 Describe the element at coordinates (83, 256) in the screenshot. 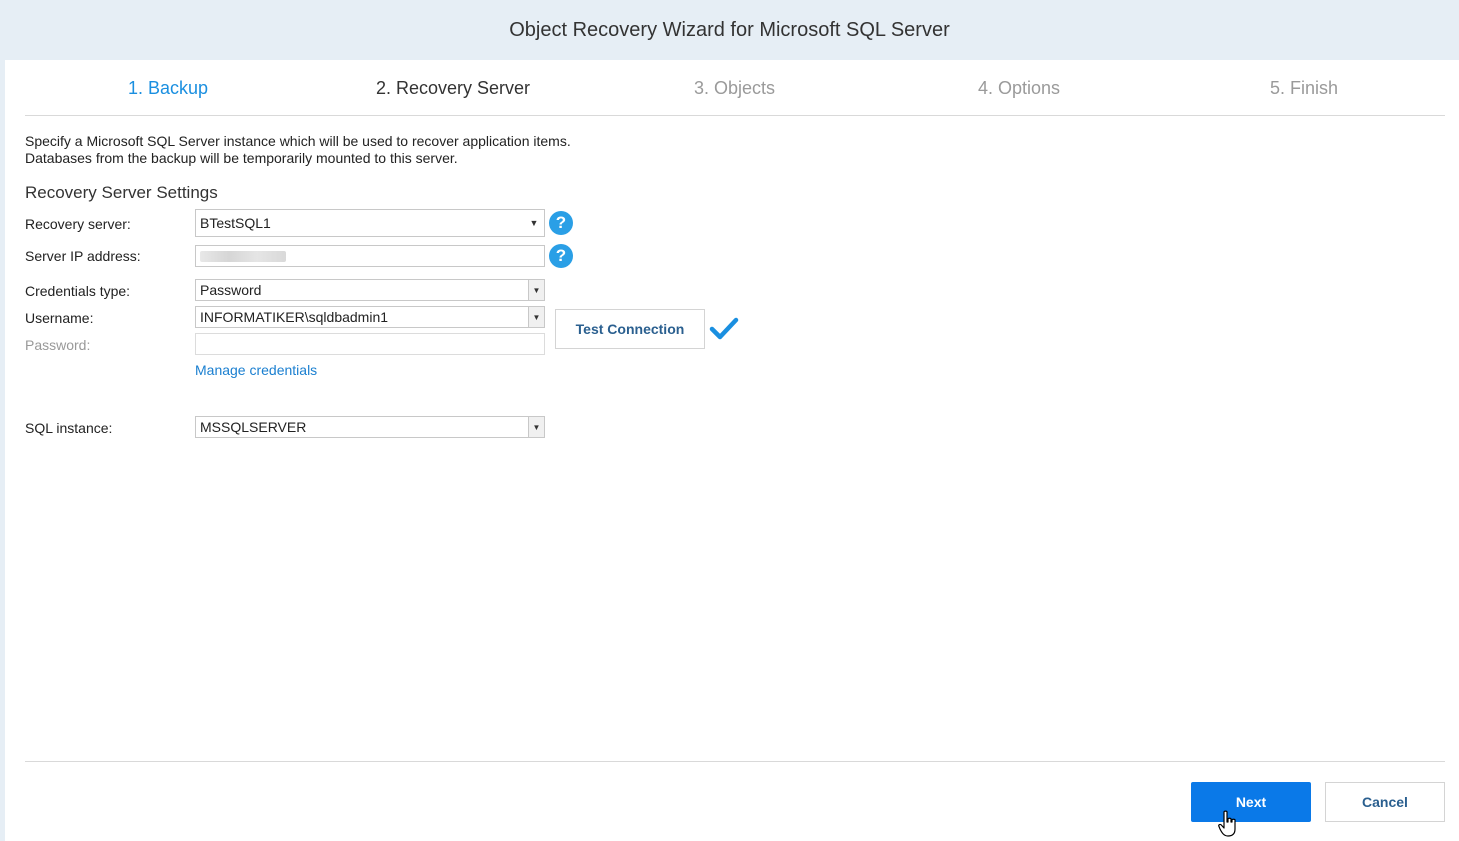

I see `server-ip-label: Server IP address:` at that location.